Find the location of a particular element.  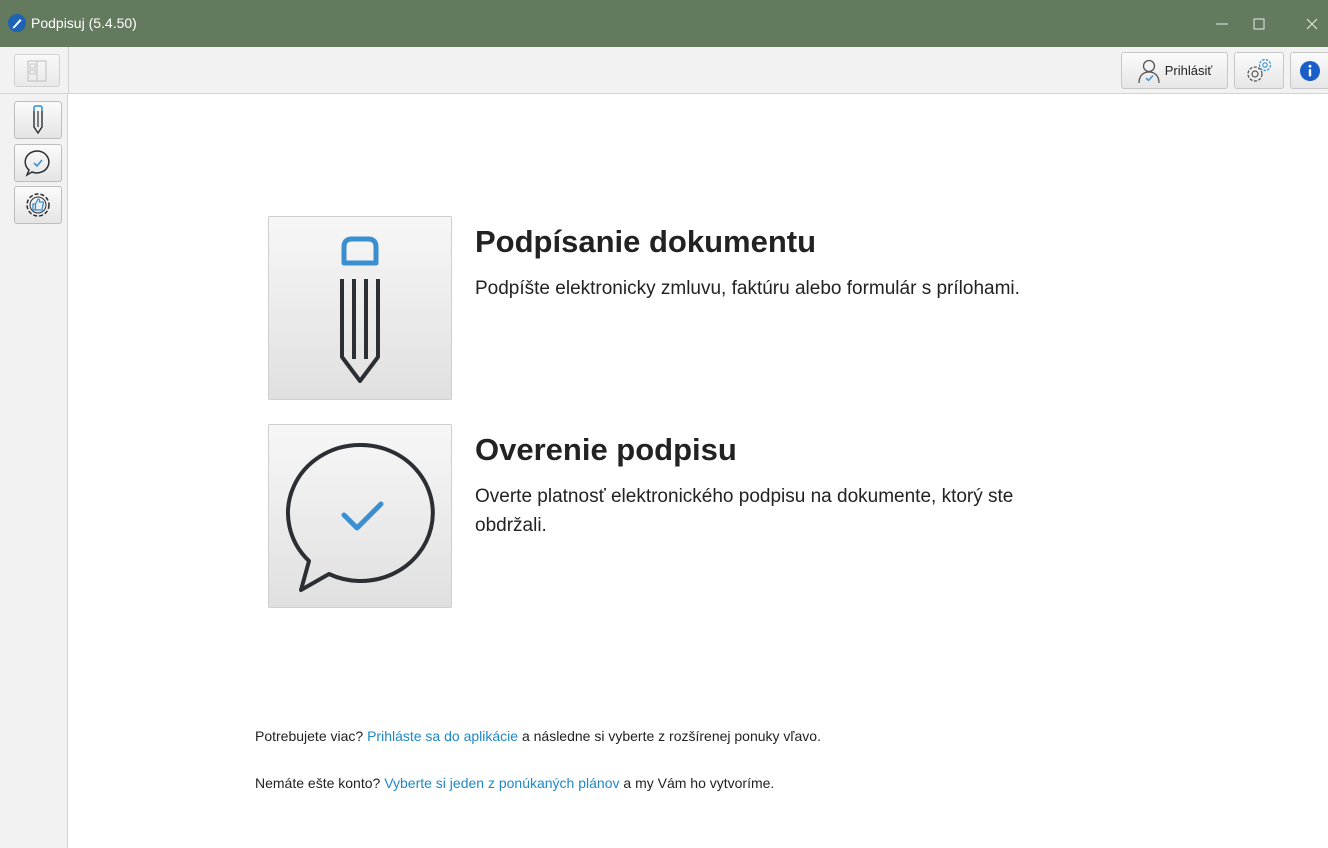

gears-icon is located at coordinates (1259, 70).